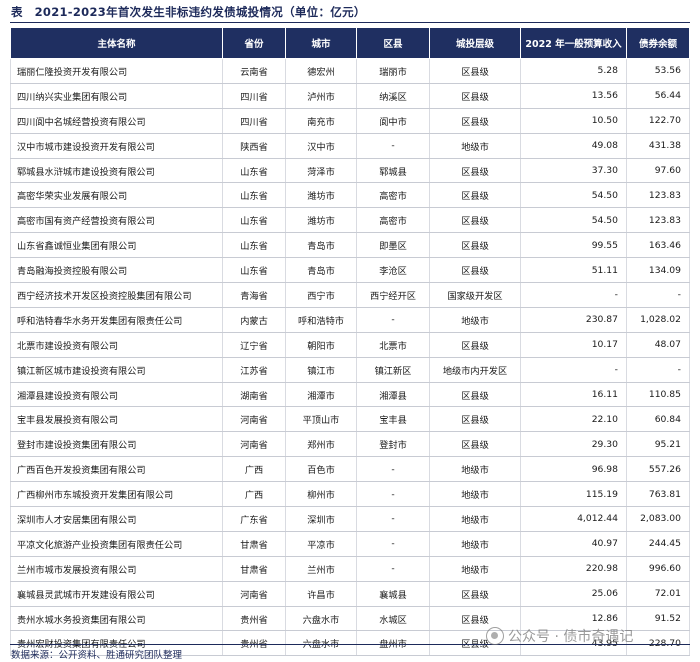 The image size is (700, 662). Describe the element at coordinates (321, 171) in the screenshot. I see `cell-city: 菏泽市` at that location.